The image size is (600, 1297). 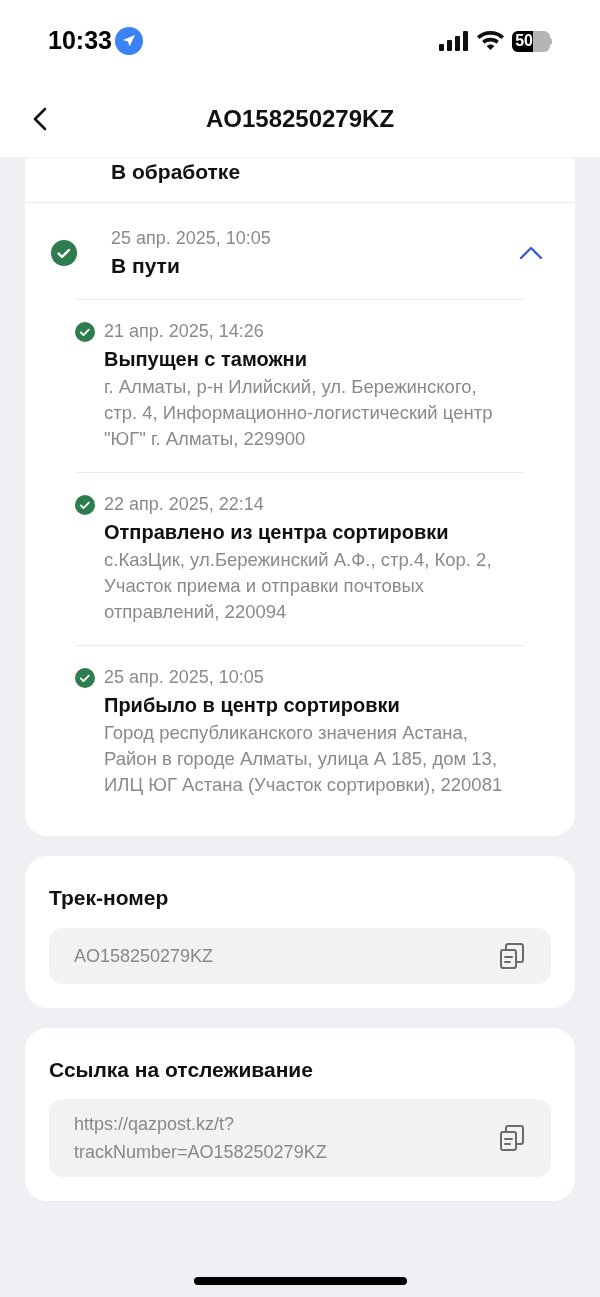 What do you see at coordinates (40, 118) in the screenshot?
I see `back-icon` at bounding box center [40, 118].